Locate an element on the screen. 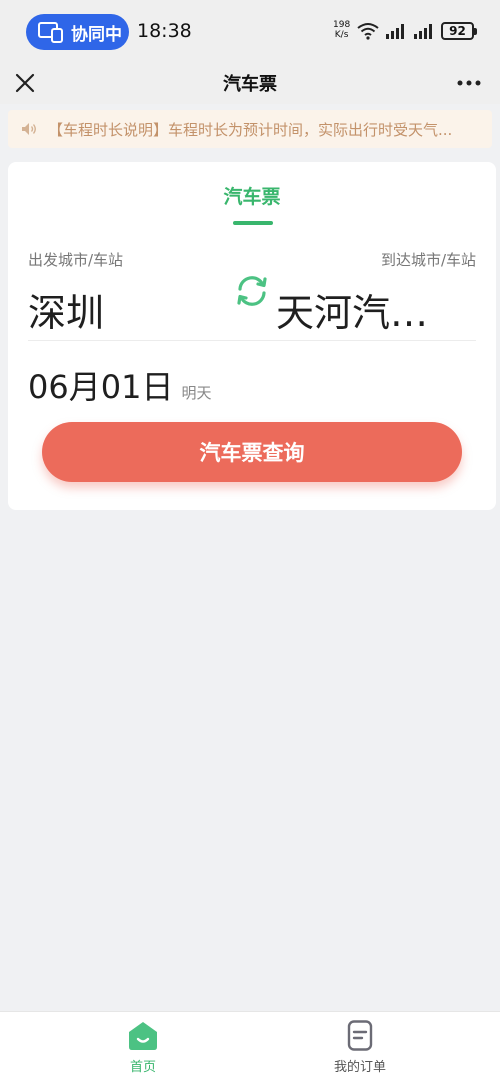 The width and height of the screenshot is (500, 1079). tab-active-indicator is located at coordinates (253, 223).